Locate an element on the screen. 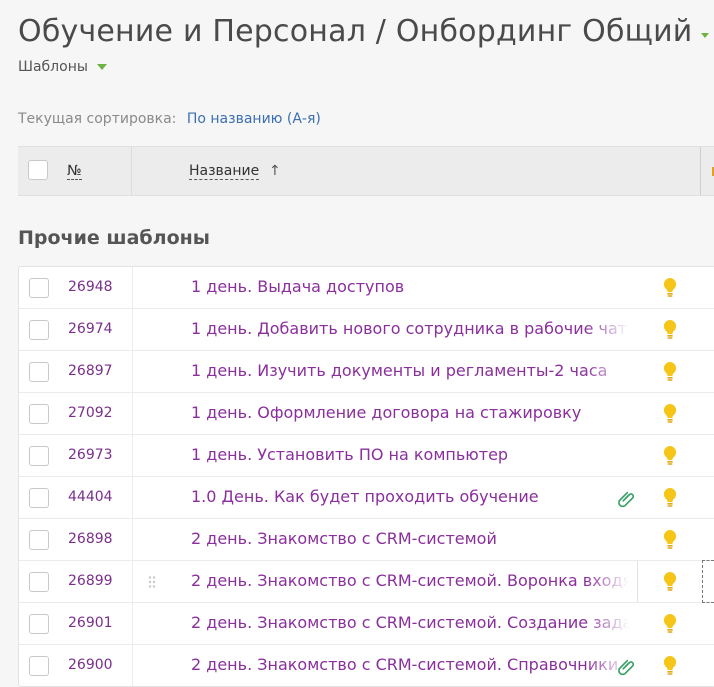  template-id: 26900 is located at coordinates (90, 665).